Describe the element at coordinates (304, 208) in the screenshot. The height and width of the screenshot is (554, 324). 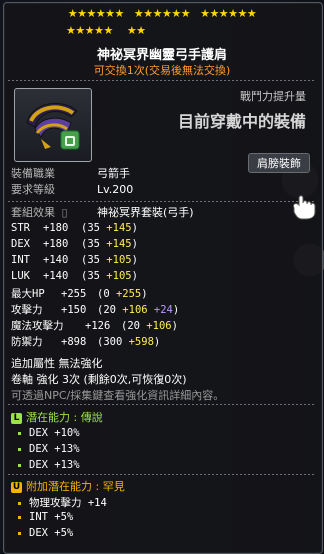
I see `hand-cursor-icon` at that location.